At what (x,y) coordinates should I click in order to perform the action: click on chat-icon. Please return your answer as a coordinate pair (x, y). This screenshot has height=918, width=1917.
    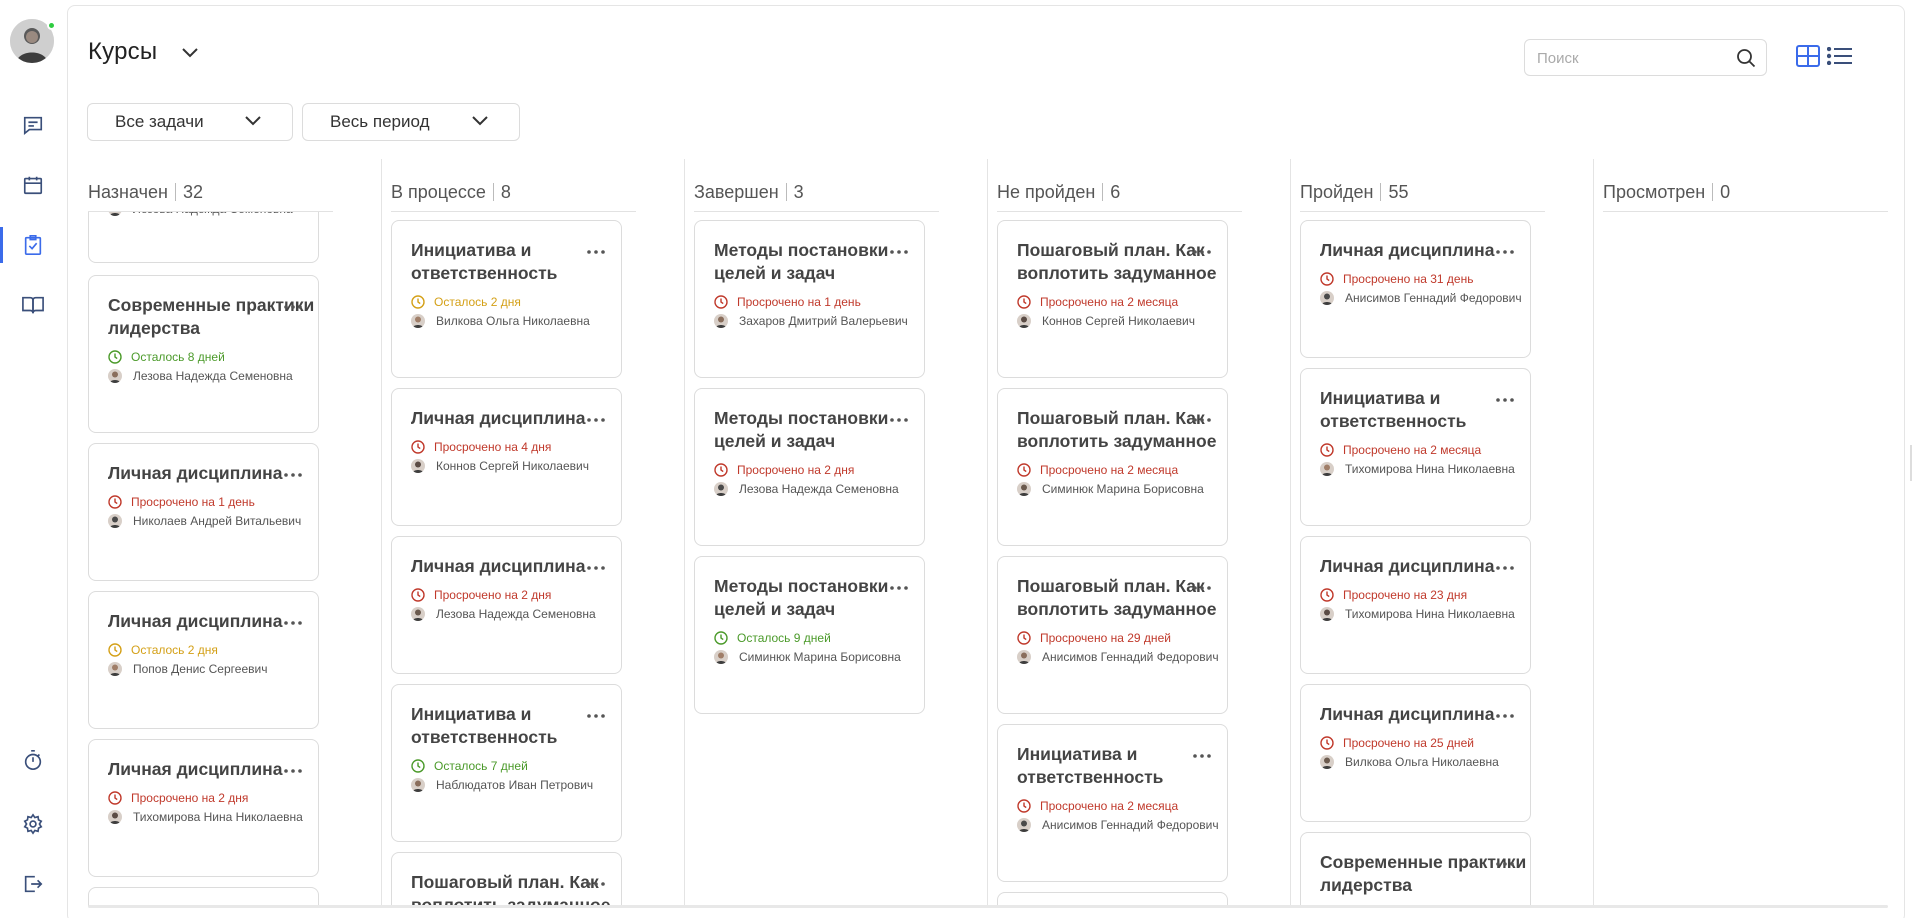
    Looking at the image, I should click on (33, 125).